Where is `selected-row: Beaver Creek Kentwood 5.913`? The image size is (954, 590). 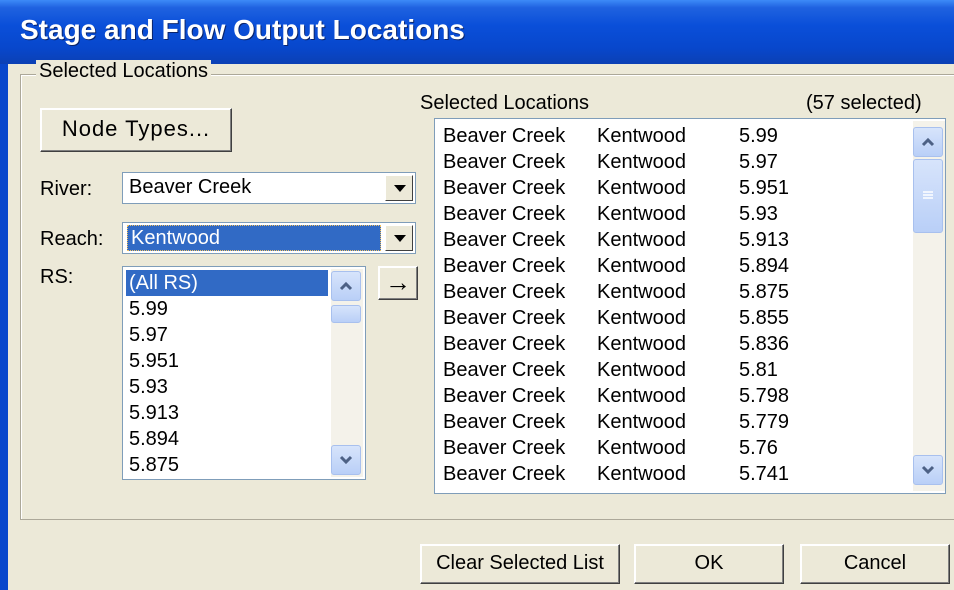 selected-row: Beaver Creek Kentwood 5.913 is located at coordinates (670, 240).